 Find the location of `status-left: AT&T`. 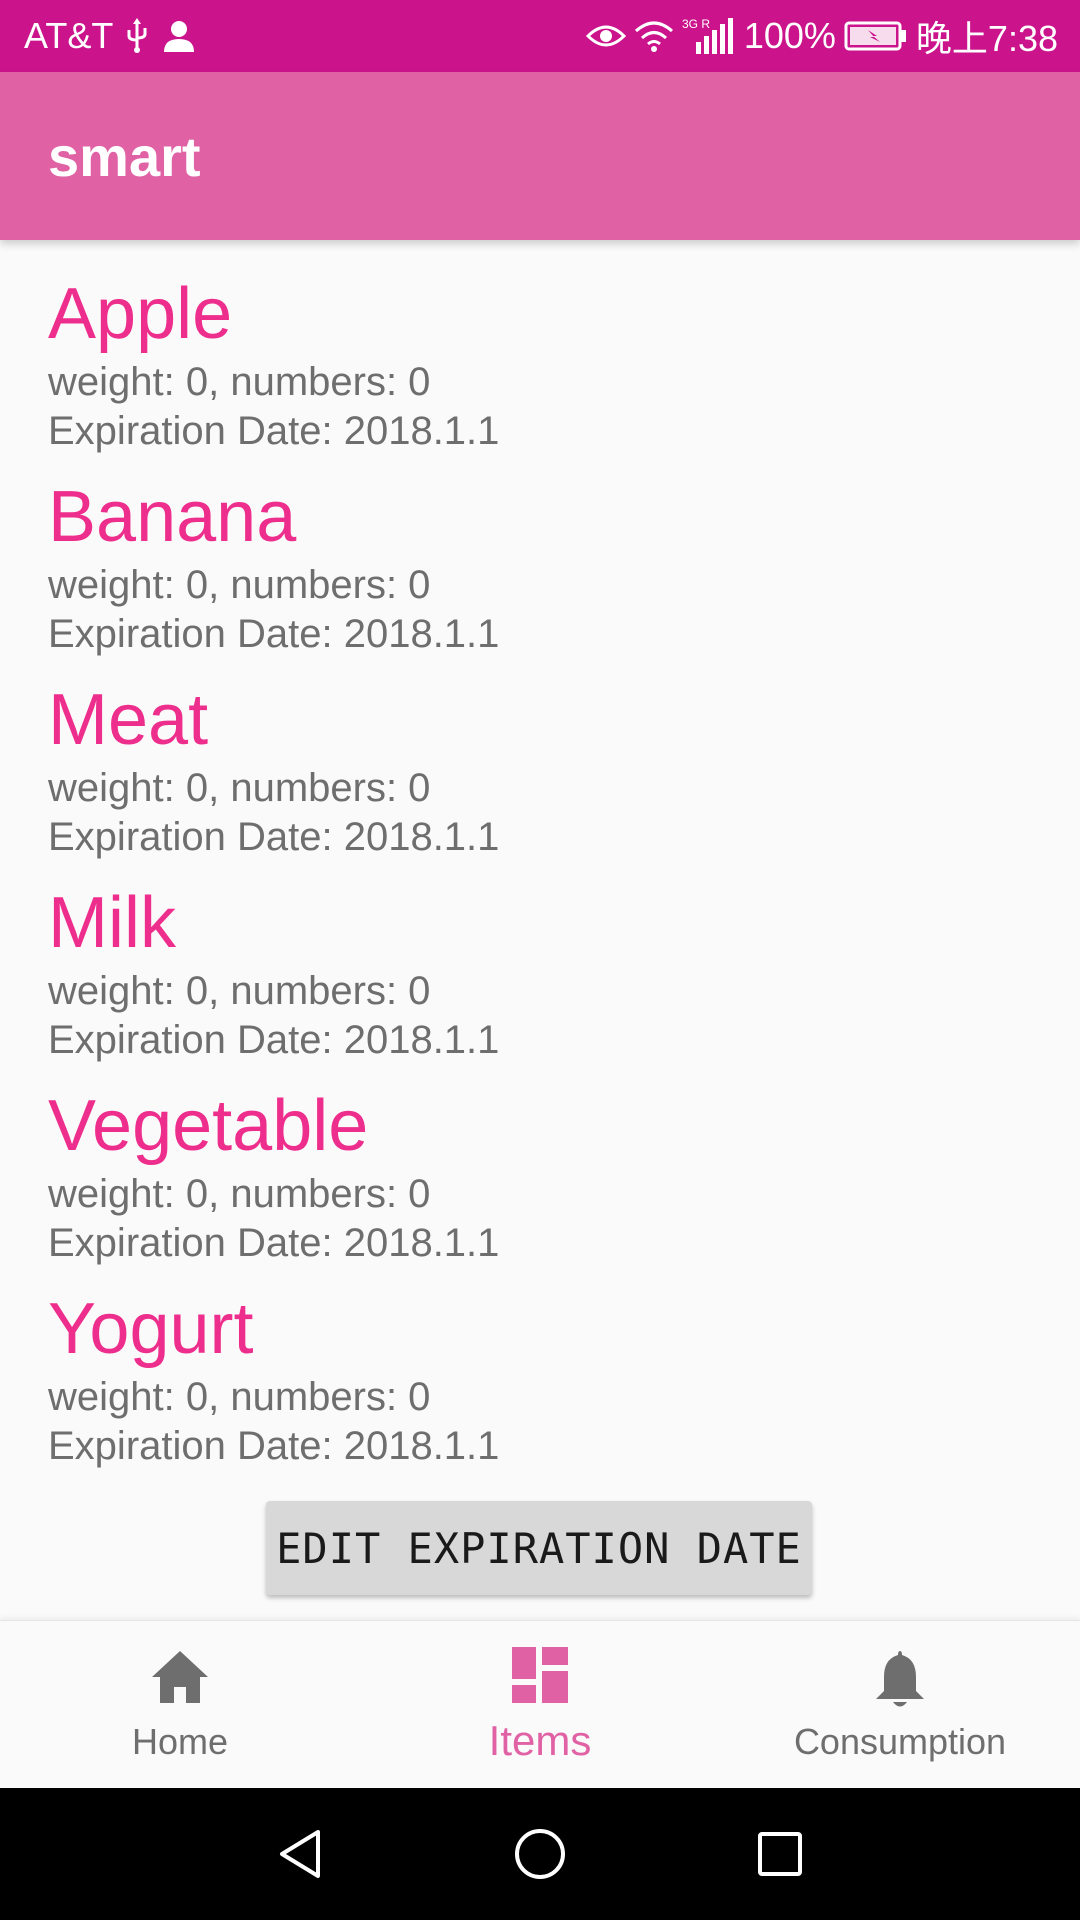

status-left: AT&T is located at coordinates (110, 36).